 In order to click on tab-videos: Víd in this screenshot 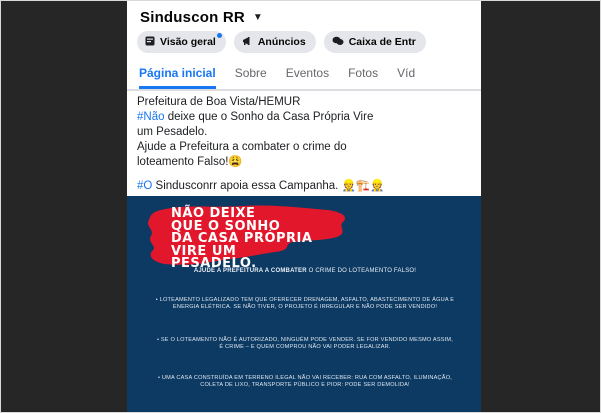, I will do `click(406, 74)`.